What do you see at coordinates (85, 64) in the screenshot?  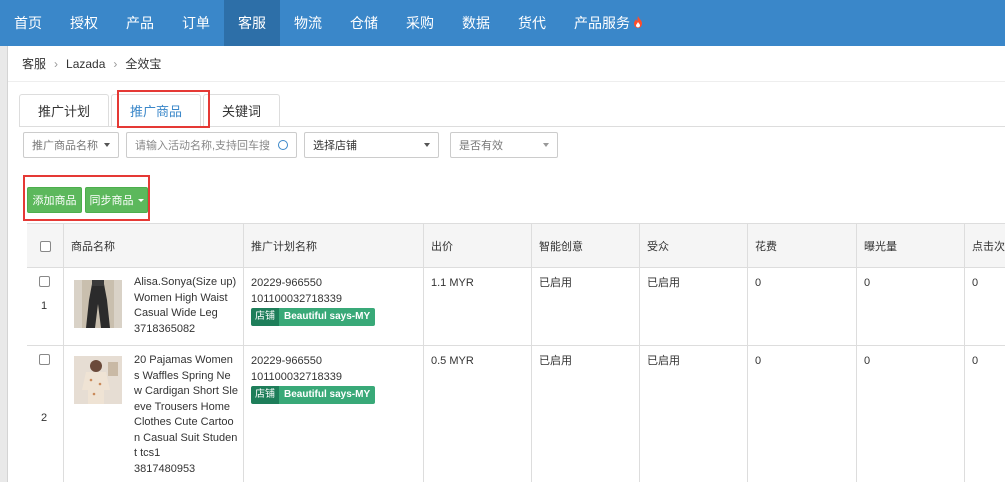 I see `breadcrumb-item-lazada: Lazada` at bounding box center [85, 64].